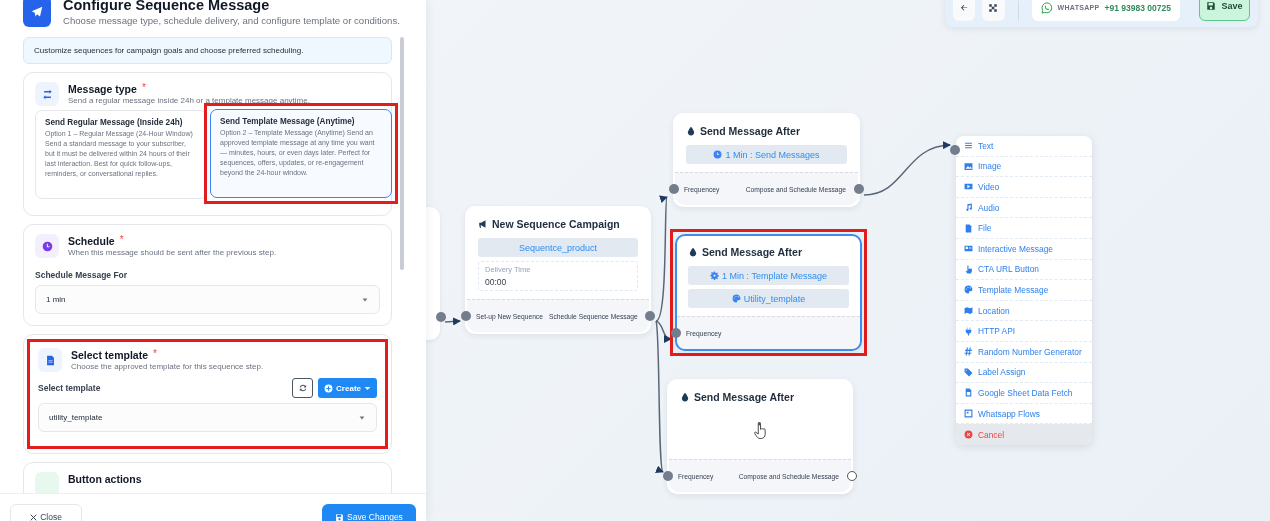 The width and height of the screenshot is (1270, 521). Describe the element at coordinates (1024, 187) in the screenshot. I see `menu-item: Video` at that location.